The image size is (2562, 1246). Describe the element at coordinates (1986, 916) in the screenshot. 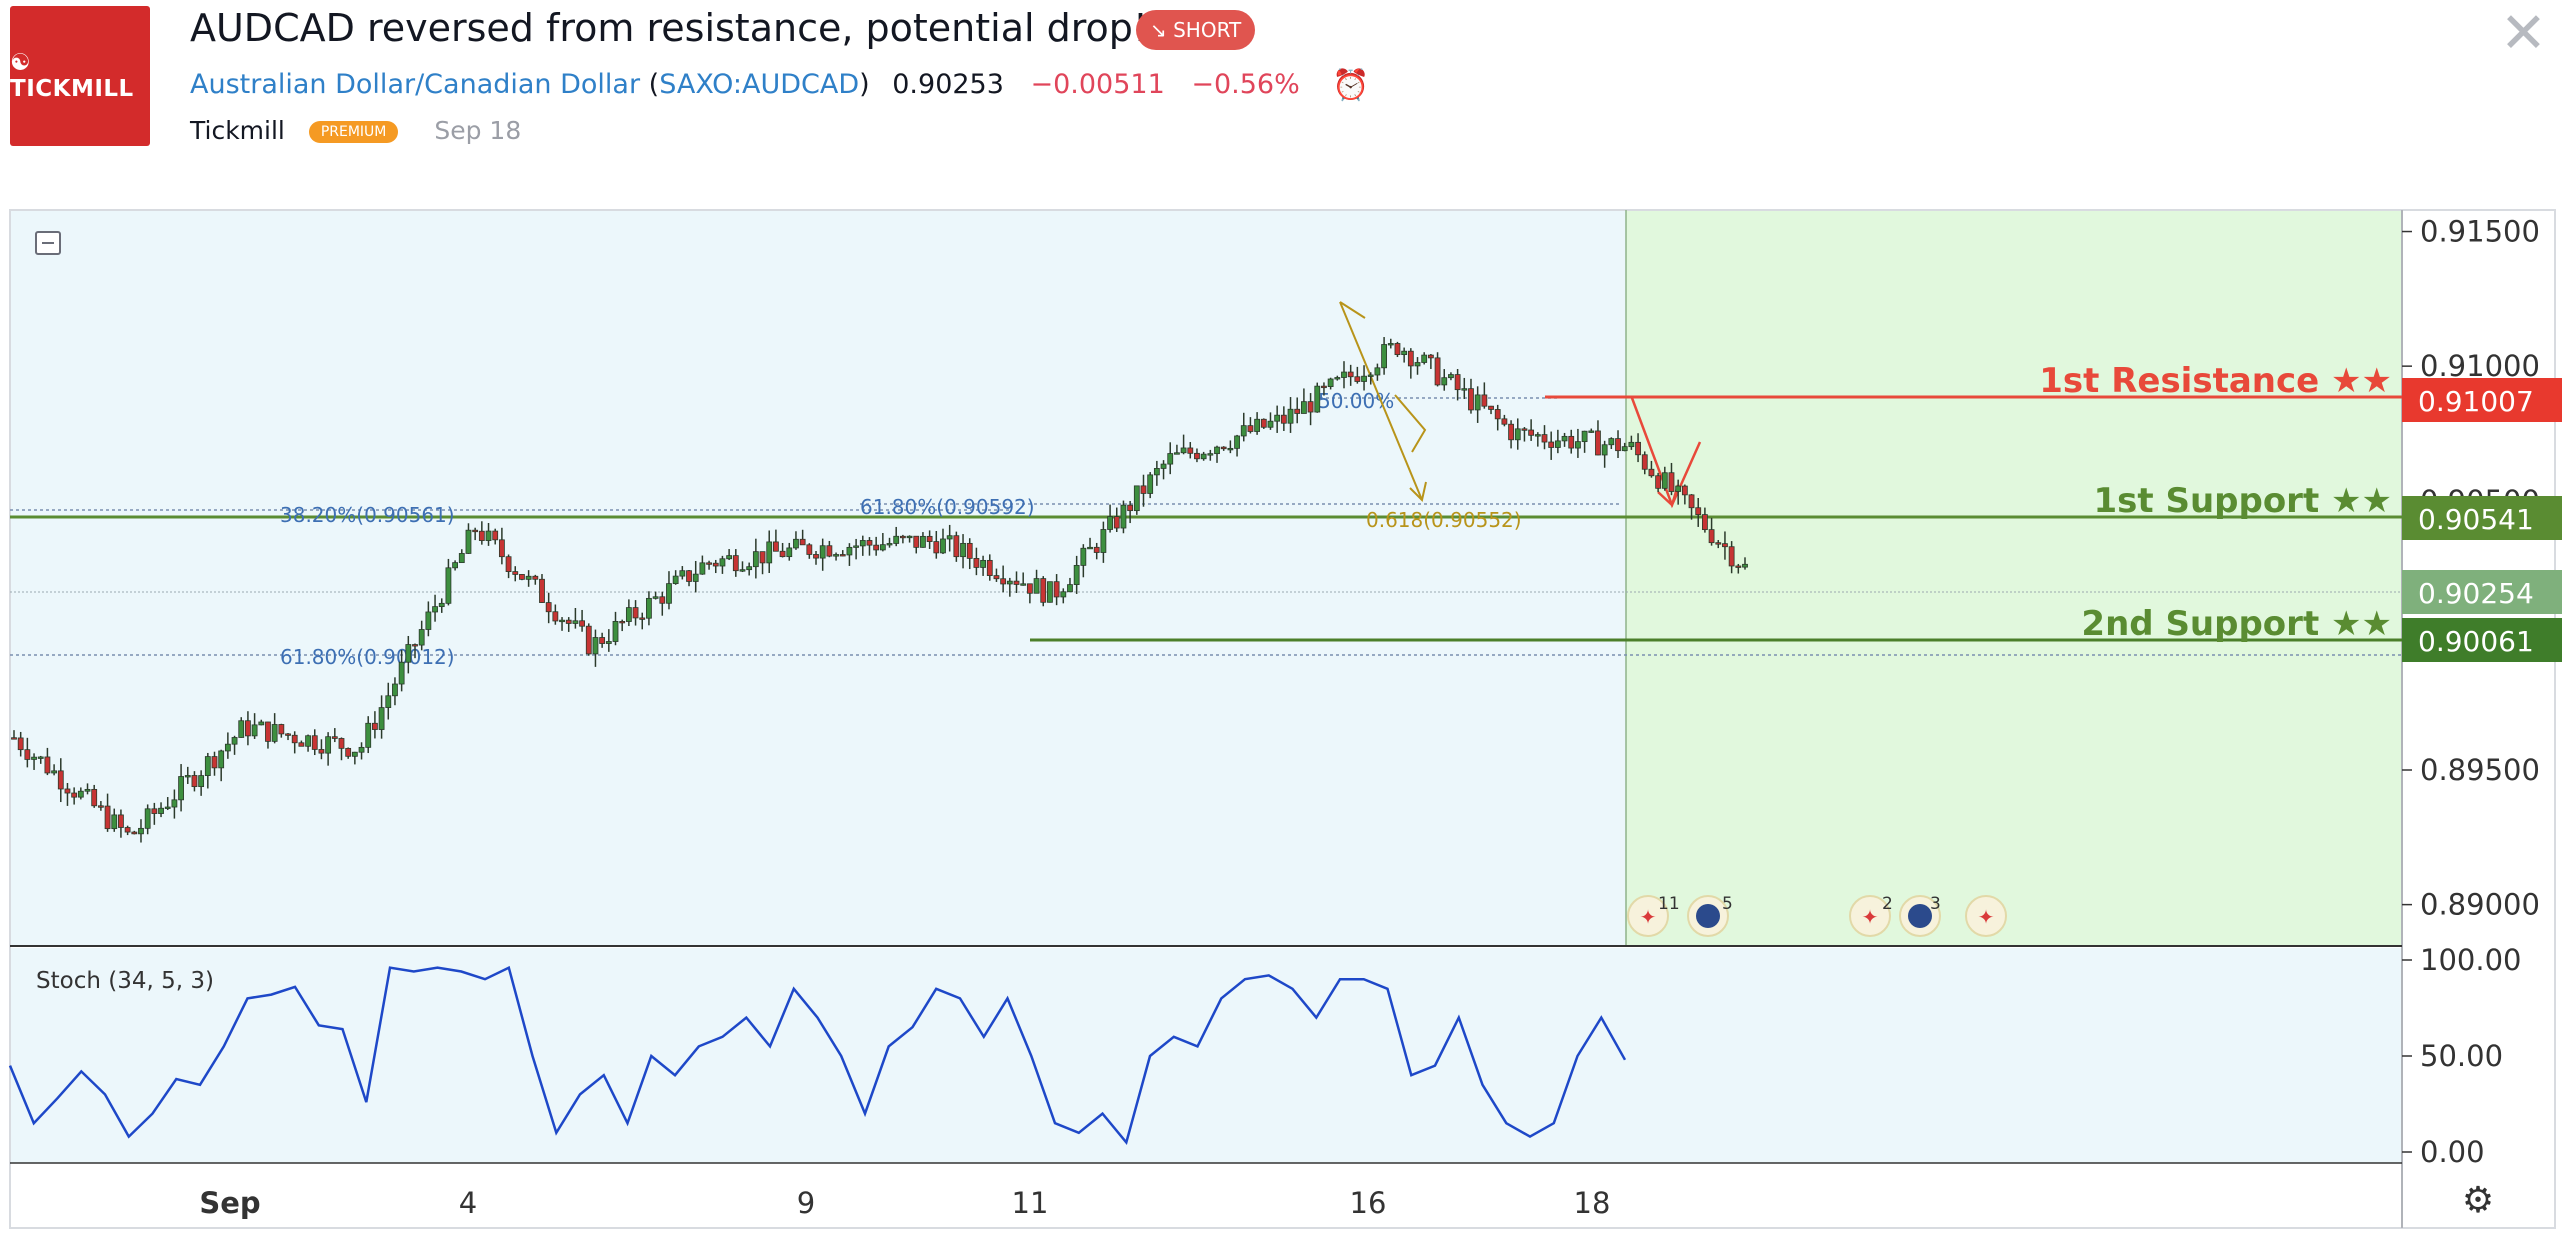

I see `event-marker-ca-3: ✦` at that location.